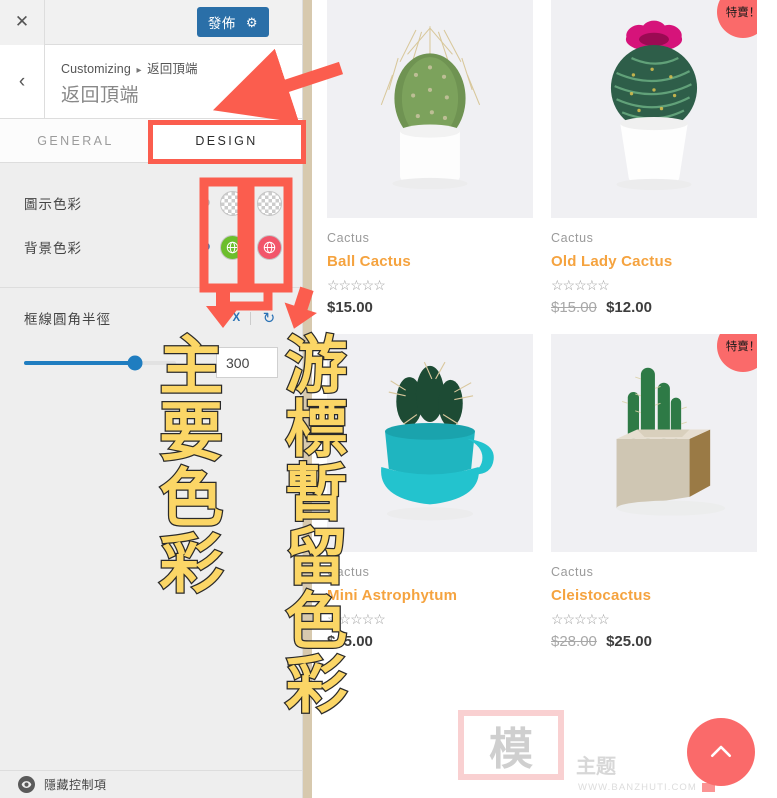 The height and width of the screenshot is (798, 777). What do you see at coordinates (654, 595) in the screenshot?
I see `product-name: Cleistocactus` at bounding box center [654, 595].